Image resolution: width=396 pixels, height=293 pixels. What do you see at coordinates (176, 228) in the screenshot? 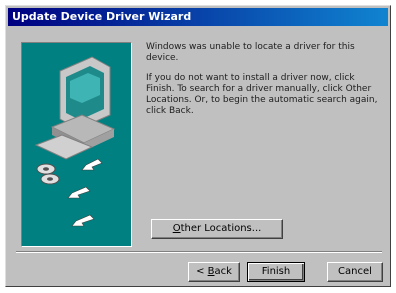
I see `other-locations-accel: O` at bounding box center [176, 228].